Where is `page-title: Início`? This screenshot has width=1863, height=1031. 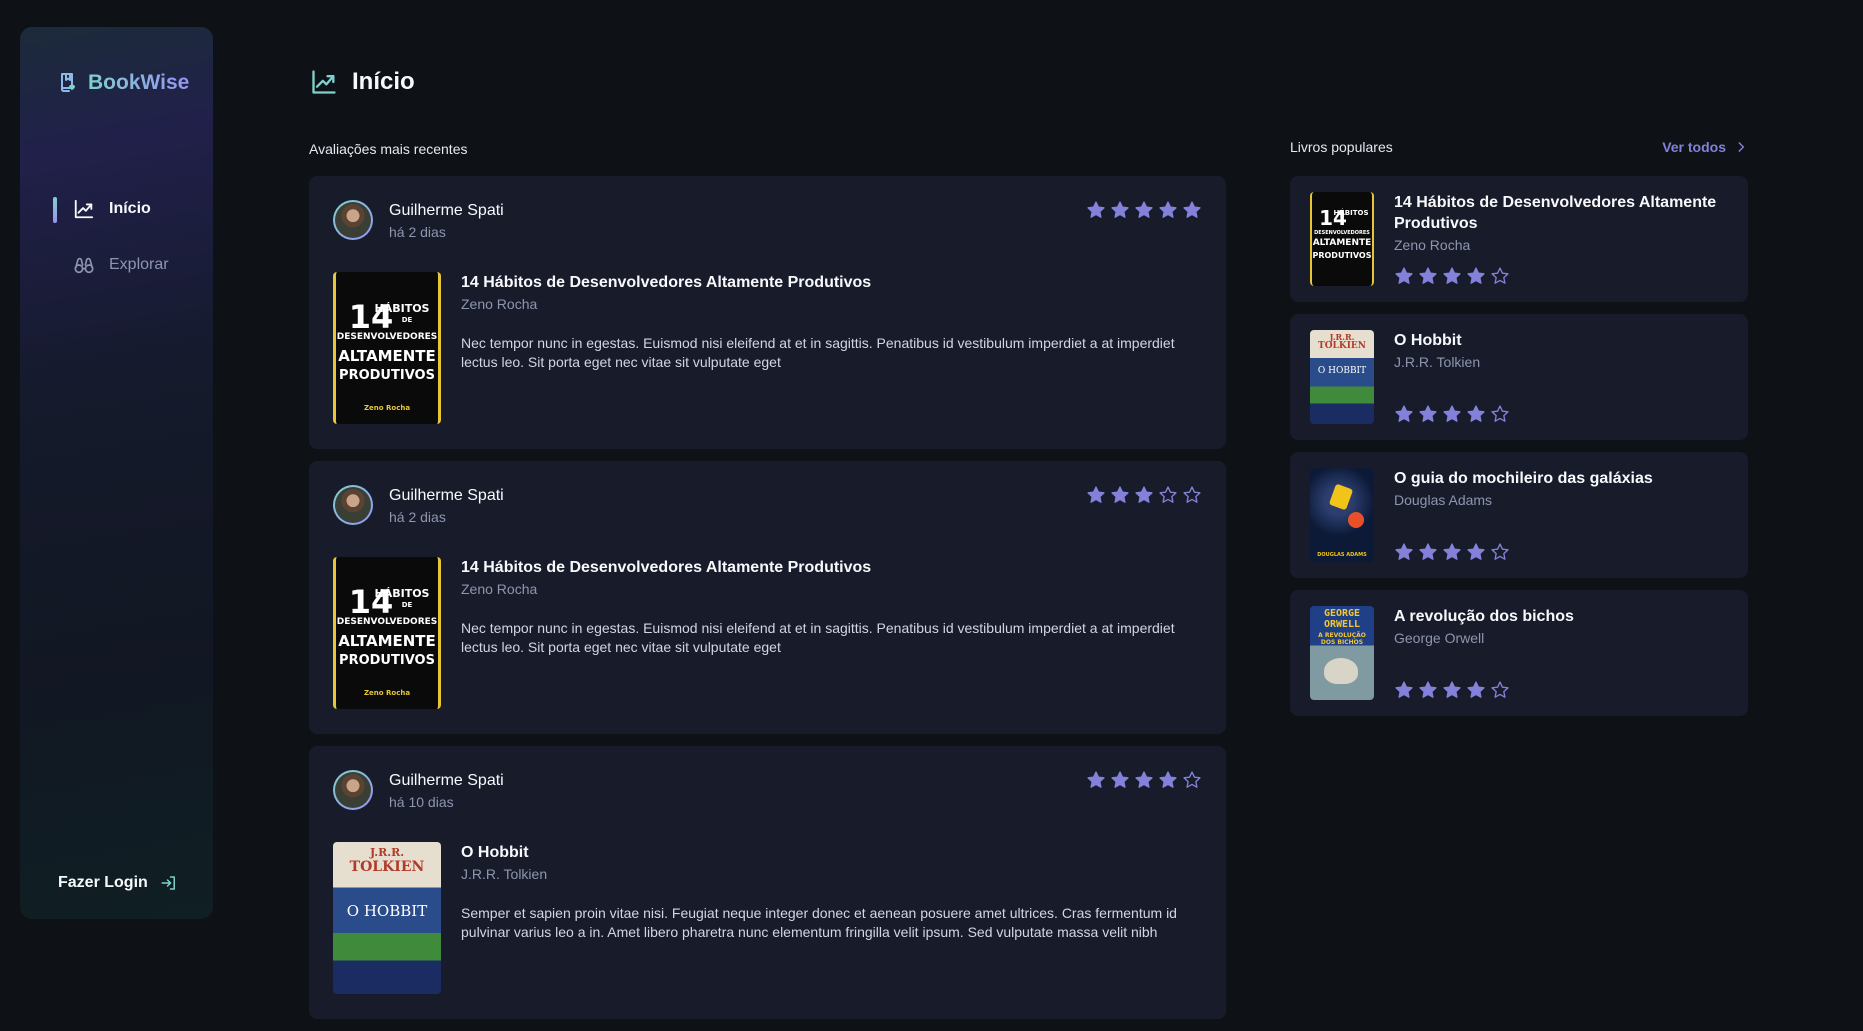
page-title: Início is located at coordinates (362, 82).